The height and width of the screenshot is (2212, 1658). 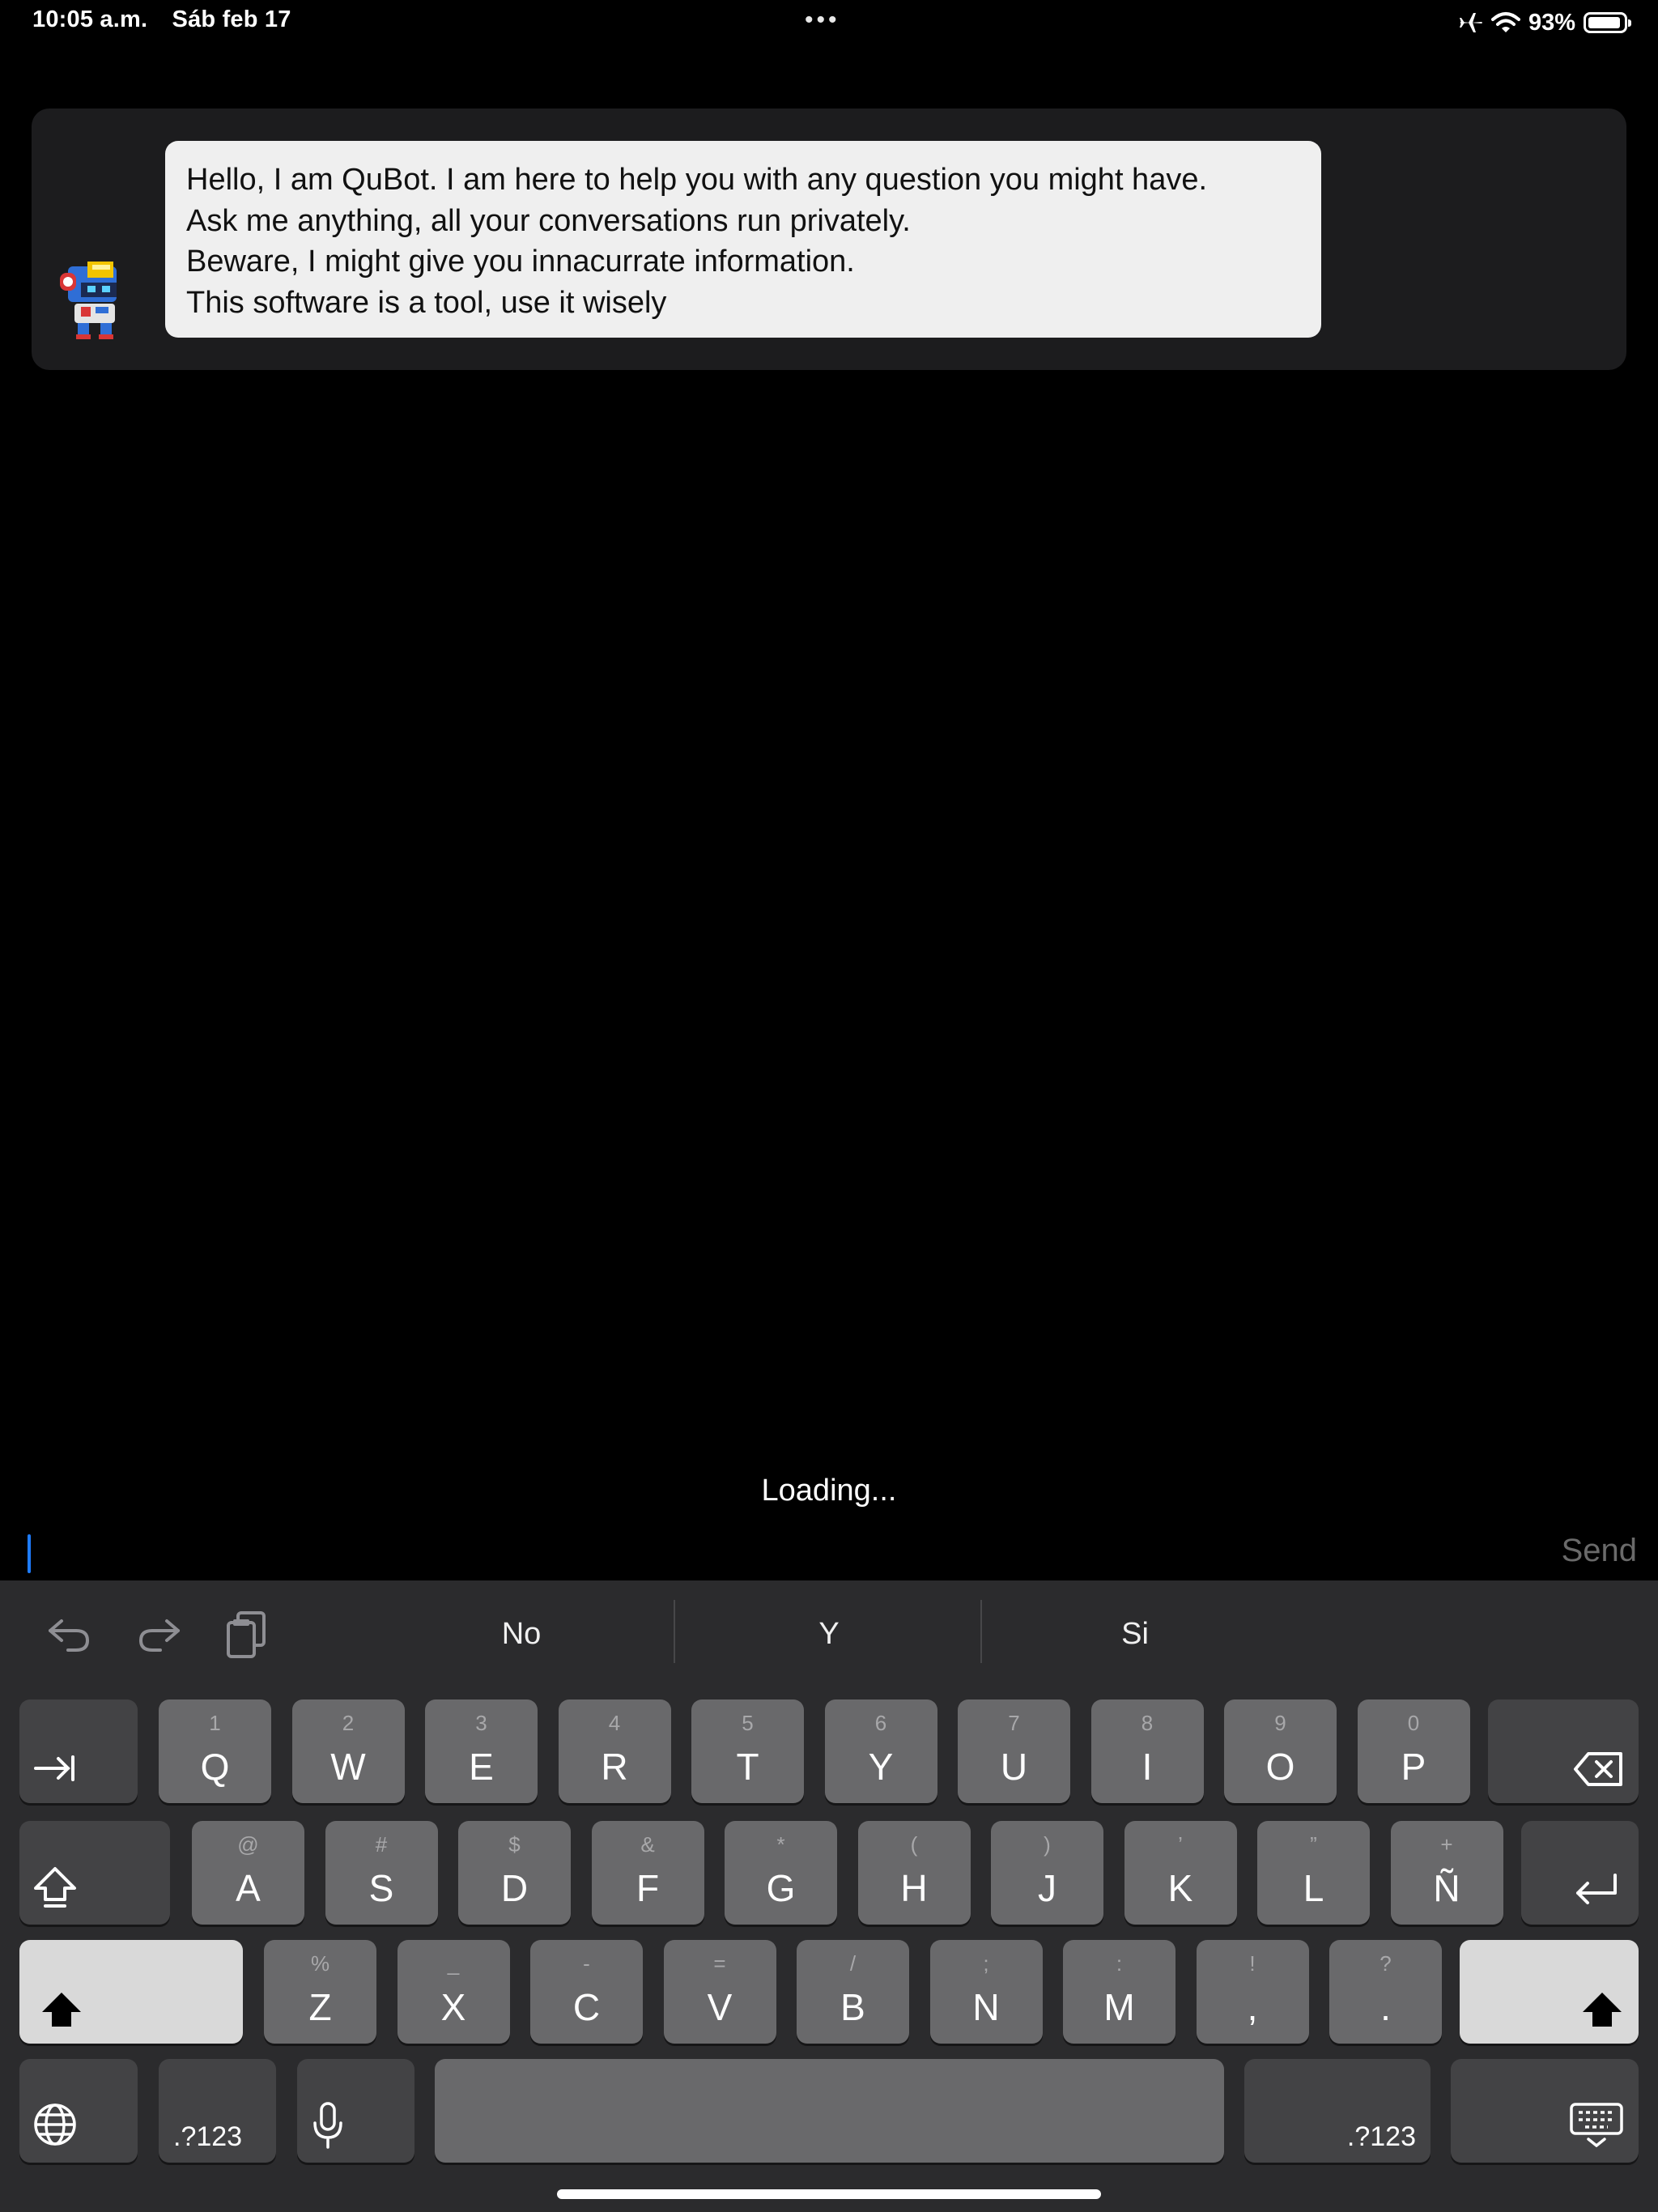 I want to click on key-secondary-label: &, so click(x=647, y=1845).